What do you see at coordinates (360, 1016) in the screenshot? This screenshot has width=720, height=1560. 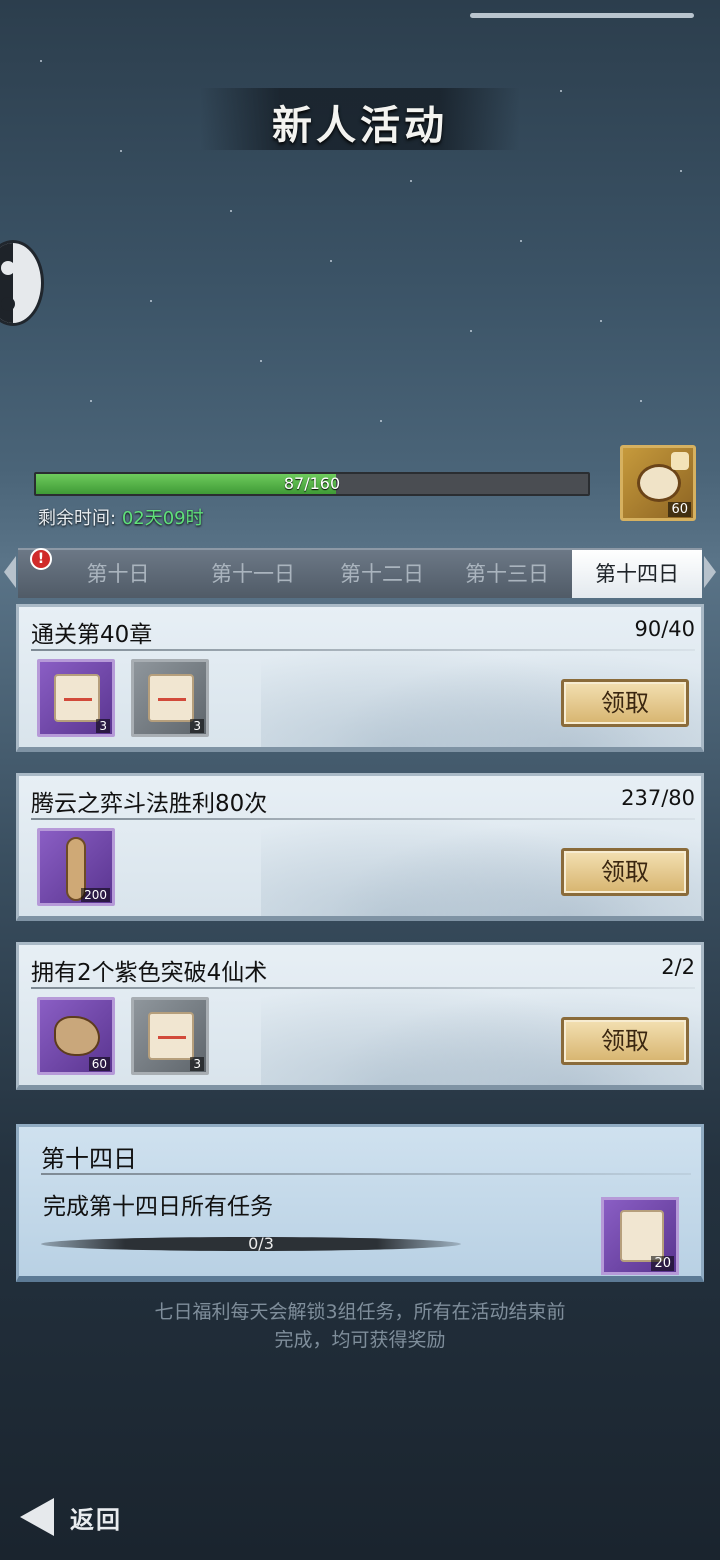 I see `task-card: 拥有2个紫色突破4仙术 2/2 60 3 领取` at bounding box center [360, 1016].